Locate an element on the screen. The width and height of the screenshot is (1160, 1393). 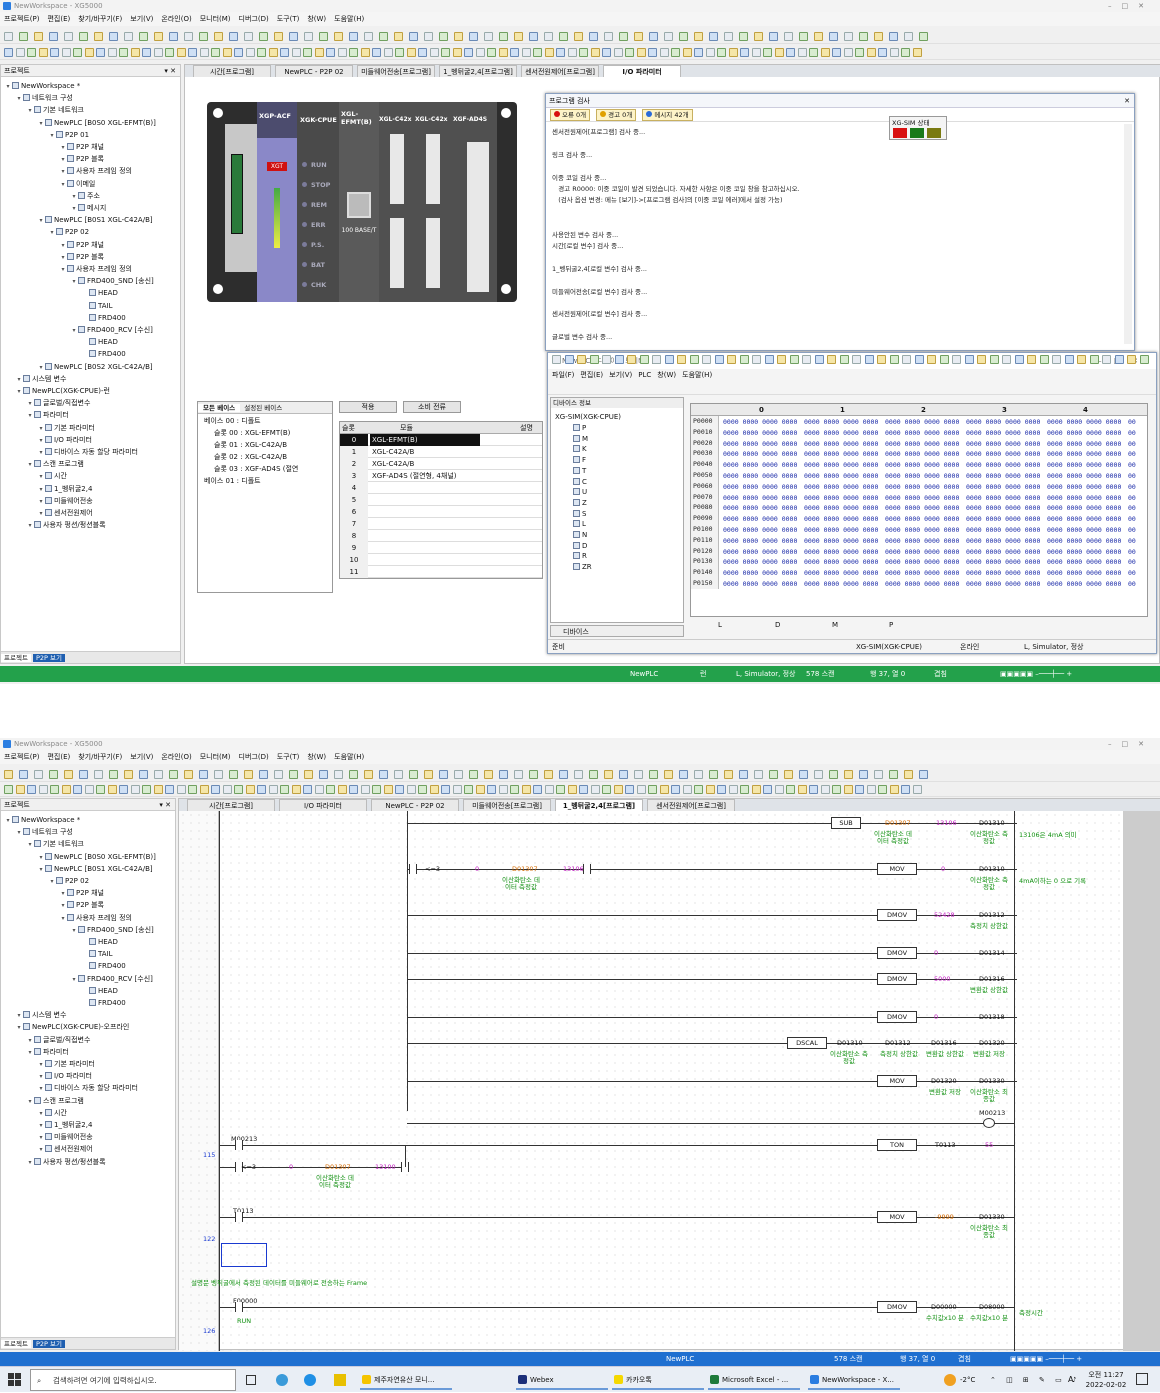
window-controls: –□✕ is located at coordinates (1131, 6).